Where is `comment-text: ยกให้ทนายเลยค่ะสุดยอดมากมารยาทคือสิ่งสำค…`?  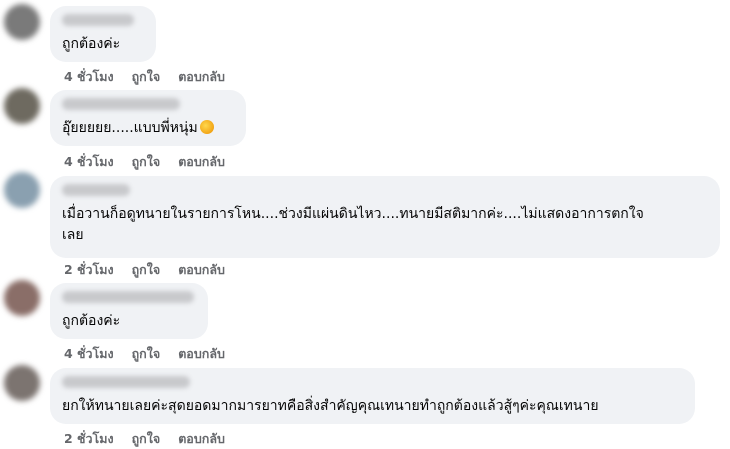
comment-text: ยกให้ทนายเลยค่ะสุดยอดมากมารยาทคือสิ่งสำค… is located at coordinates (330, 406).